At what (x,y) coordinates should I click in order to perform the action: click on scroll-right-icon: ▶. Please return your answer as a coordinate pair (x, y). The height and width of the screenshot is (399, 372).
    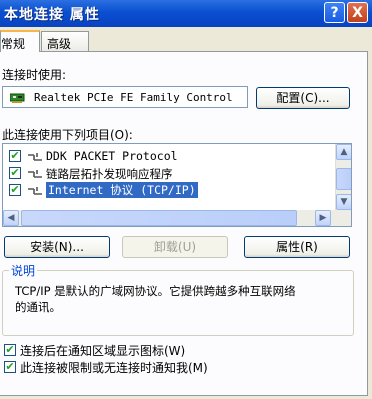
    Looking at the image, I should click on (323, 218).